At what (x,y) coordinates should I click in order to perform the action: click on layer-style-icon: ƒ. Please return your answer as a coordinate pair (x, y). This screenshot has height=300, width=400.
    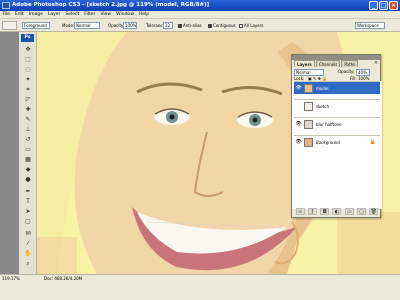
    Looking at the image, I should click on (312, 211).